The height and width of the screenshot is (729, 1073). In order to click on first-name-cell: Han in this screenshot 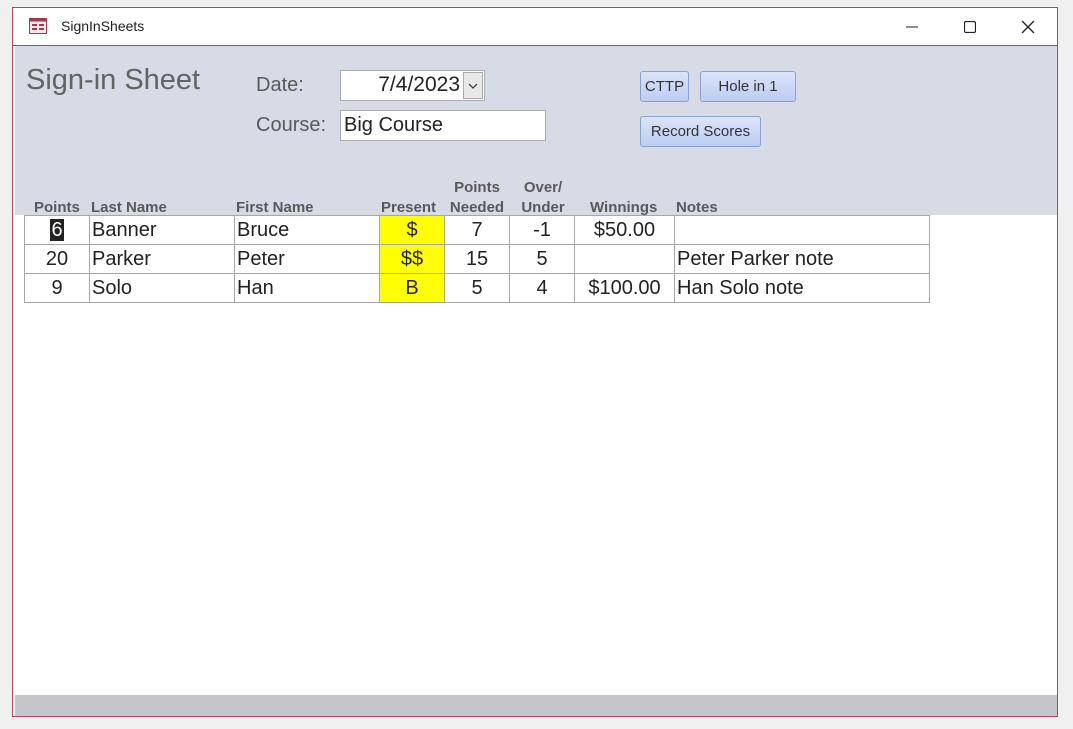, I will do `click(307, 288)`.